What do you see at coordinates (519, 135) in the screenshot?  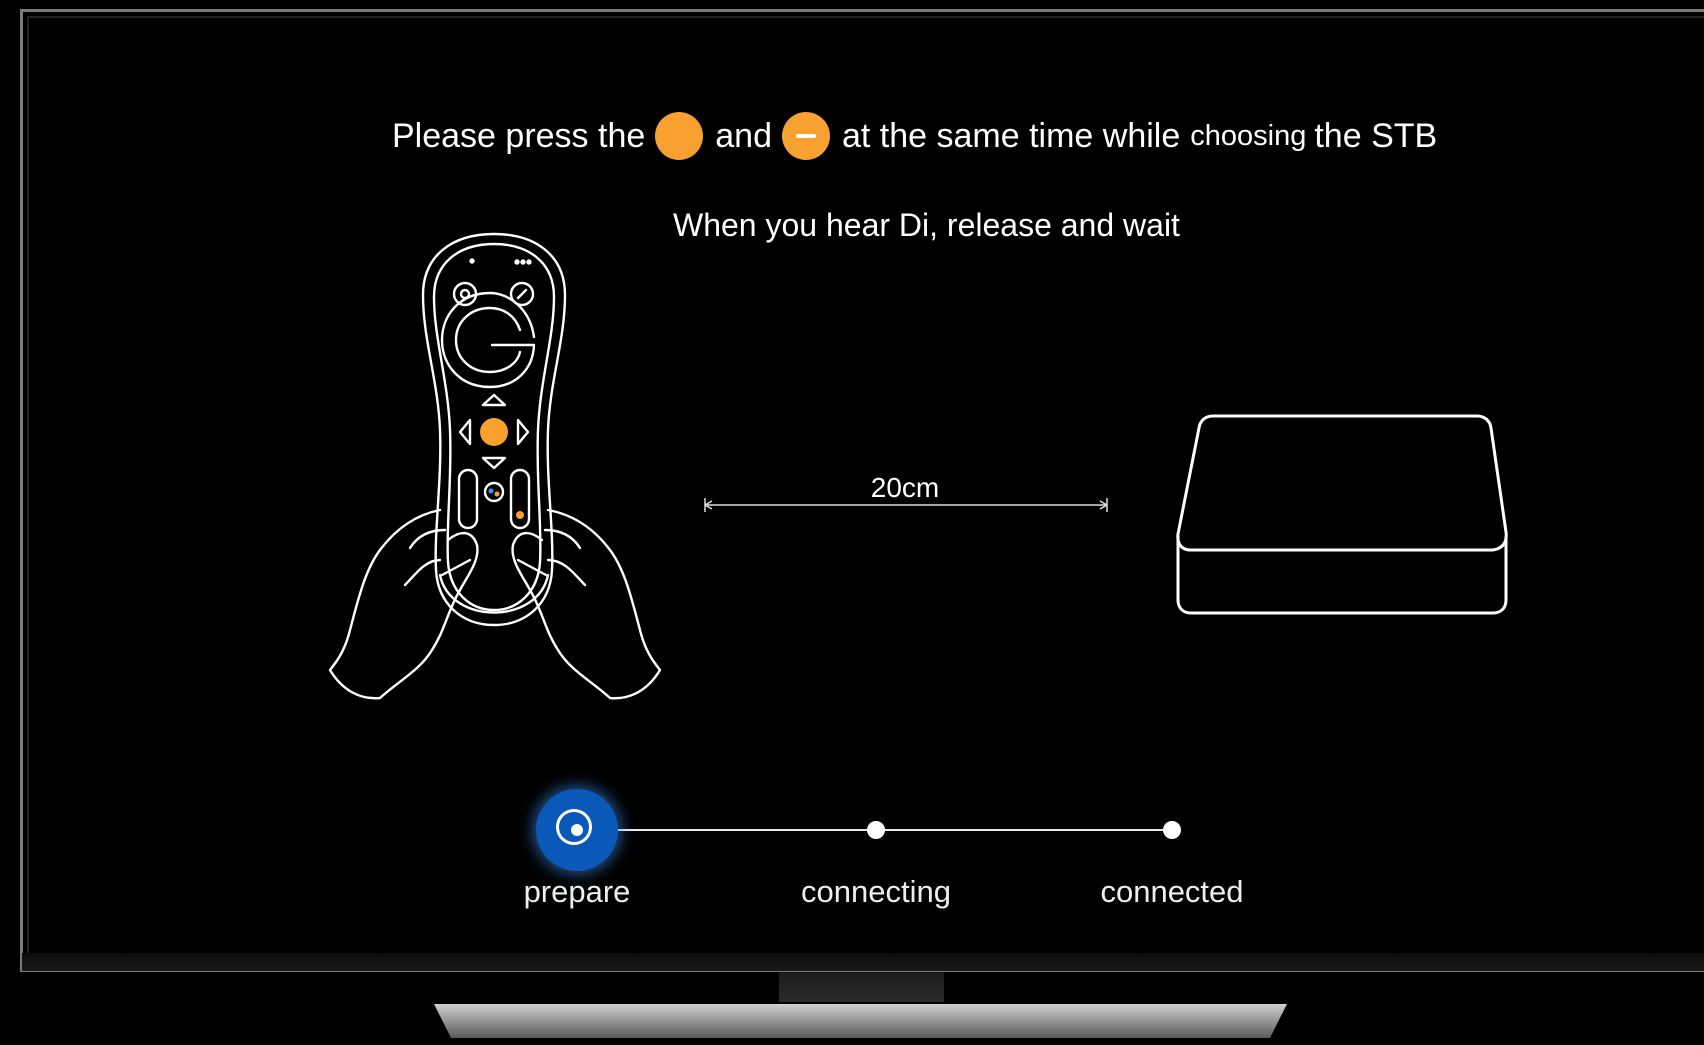 I see `instruction-text-1: Please press the` at bounding box center [519, 135].